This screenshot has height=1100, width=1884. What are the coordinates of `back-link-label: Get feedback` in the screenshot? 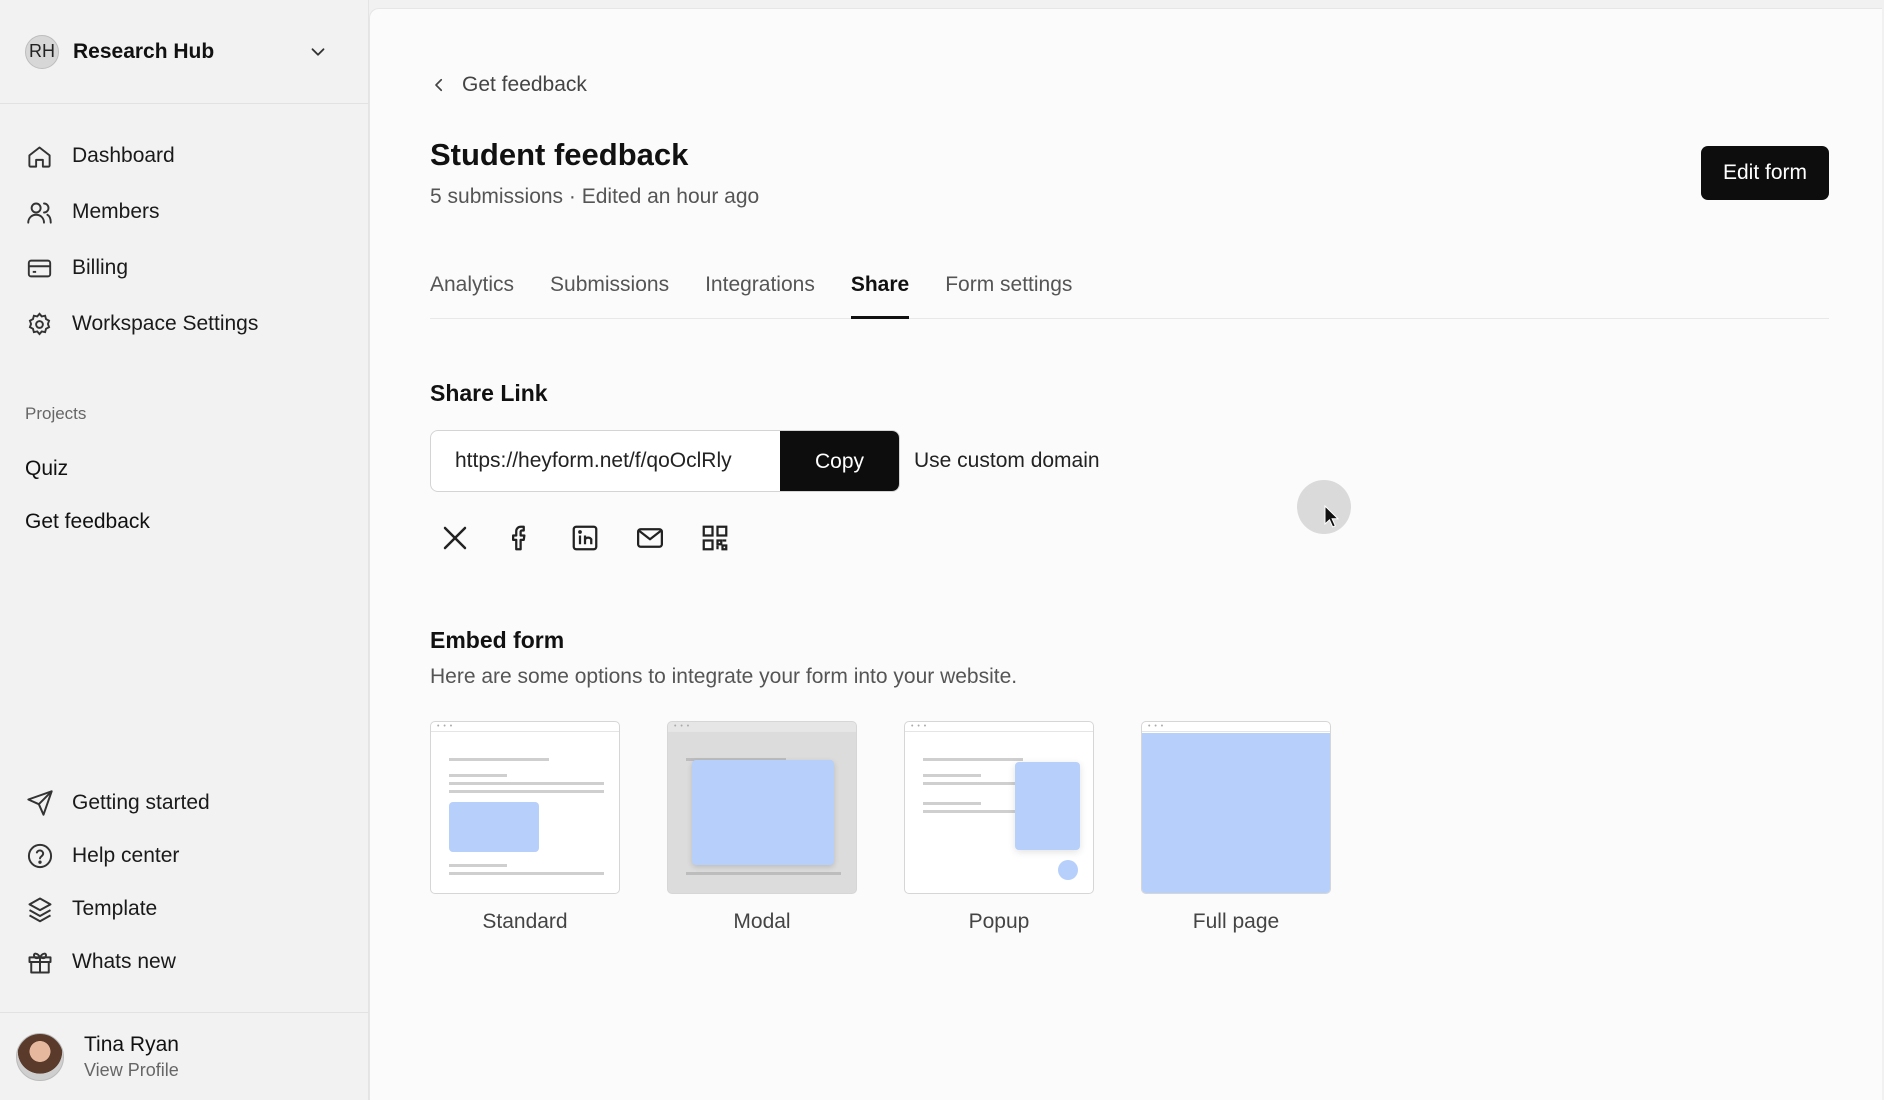 It's located at (524, 84).